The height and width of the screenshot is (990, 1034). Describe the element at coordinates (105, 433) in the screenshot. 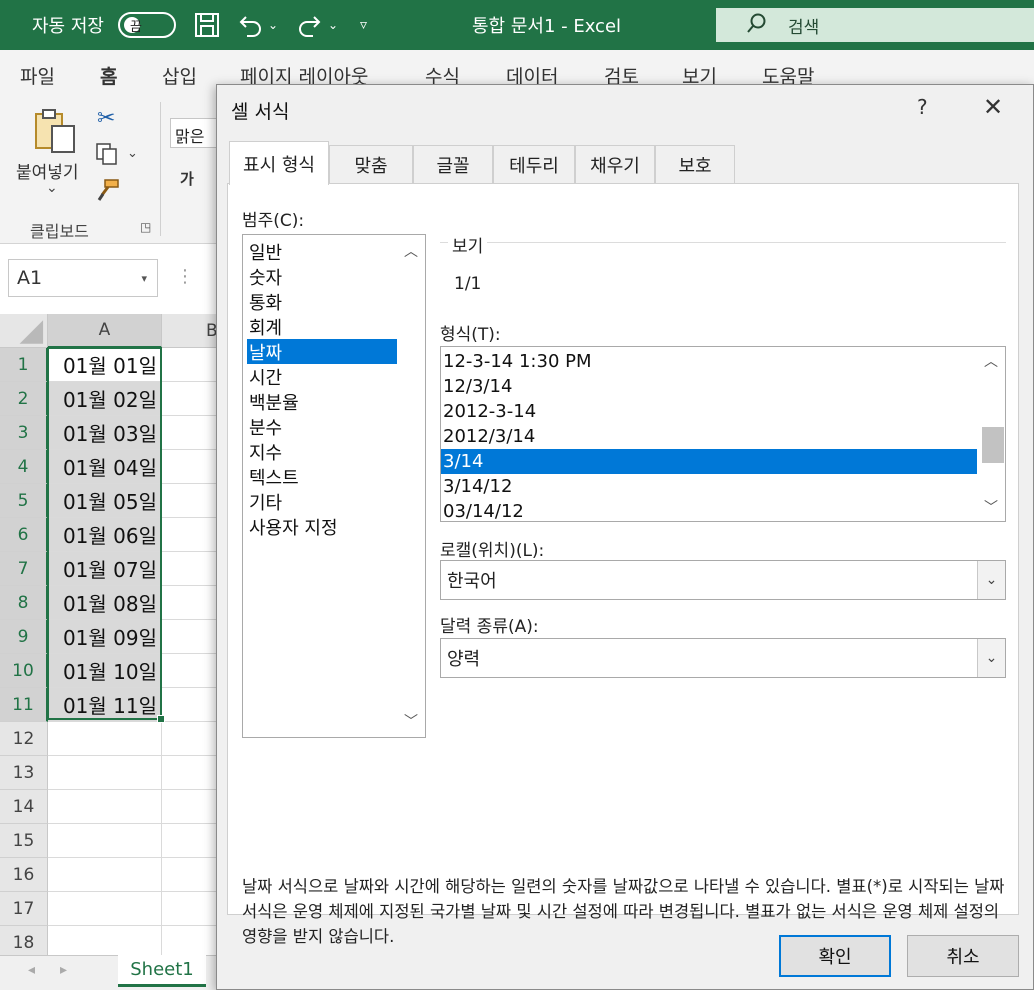

I see `cell-a: 01월 03일` at that location.